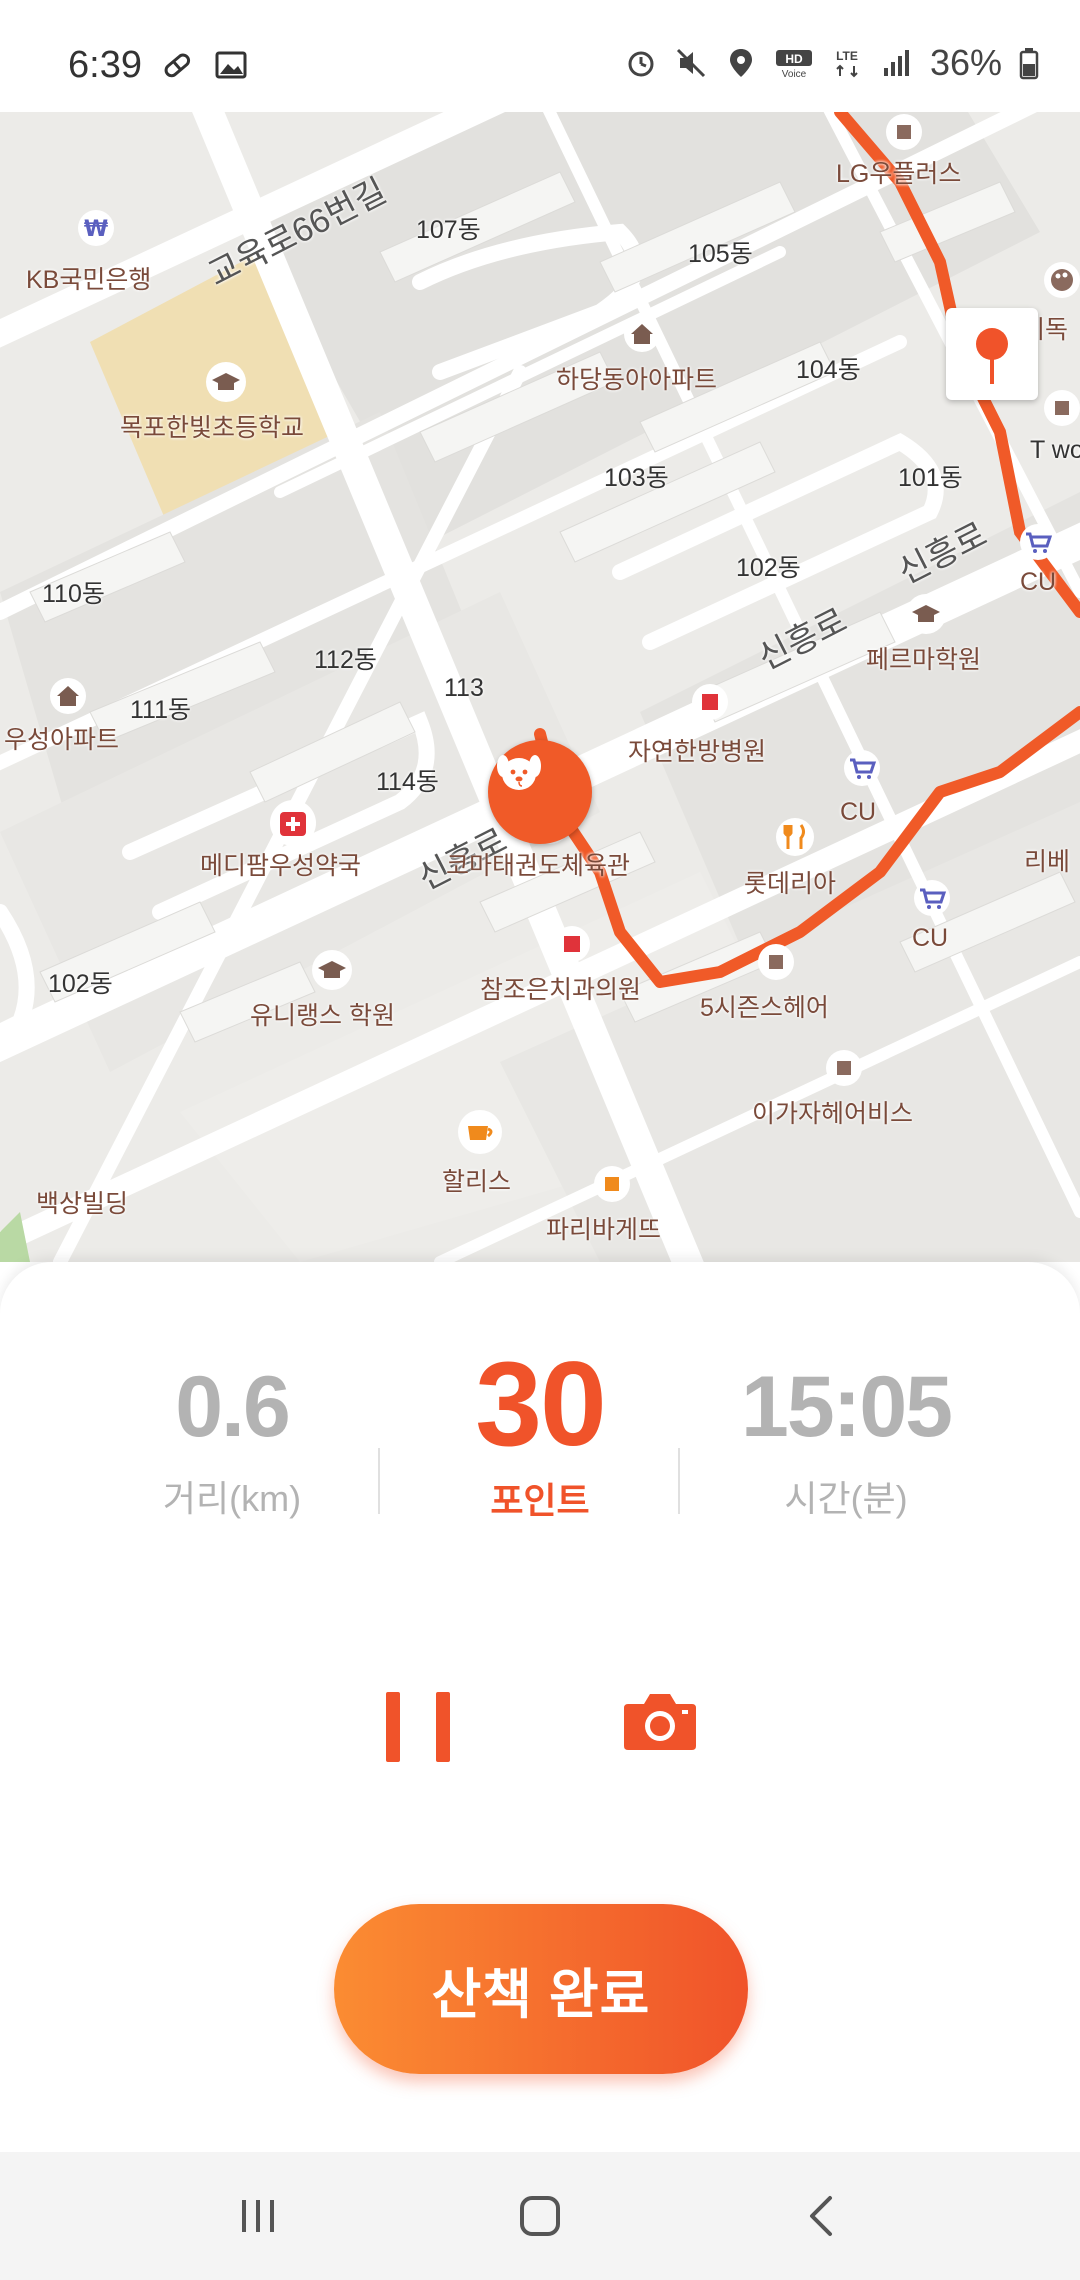 The height and width of the screenshot is (2280, 1080). I want to click on map-label-paris: 파리바게뜨, so click(603, 1228).